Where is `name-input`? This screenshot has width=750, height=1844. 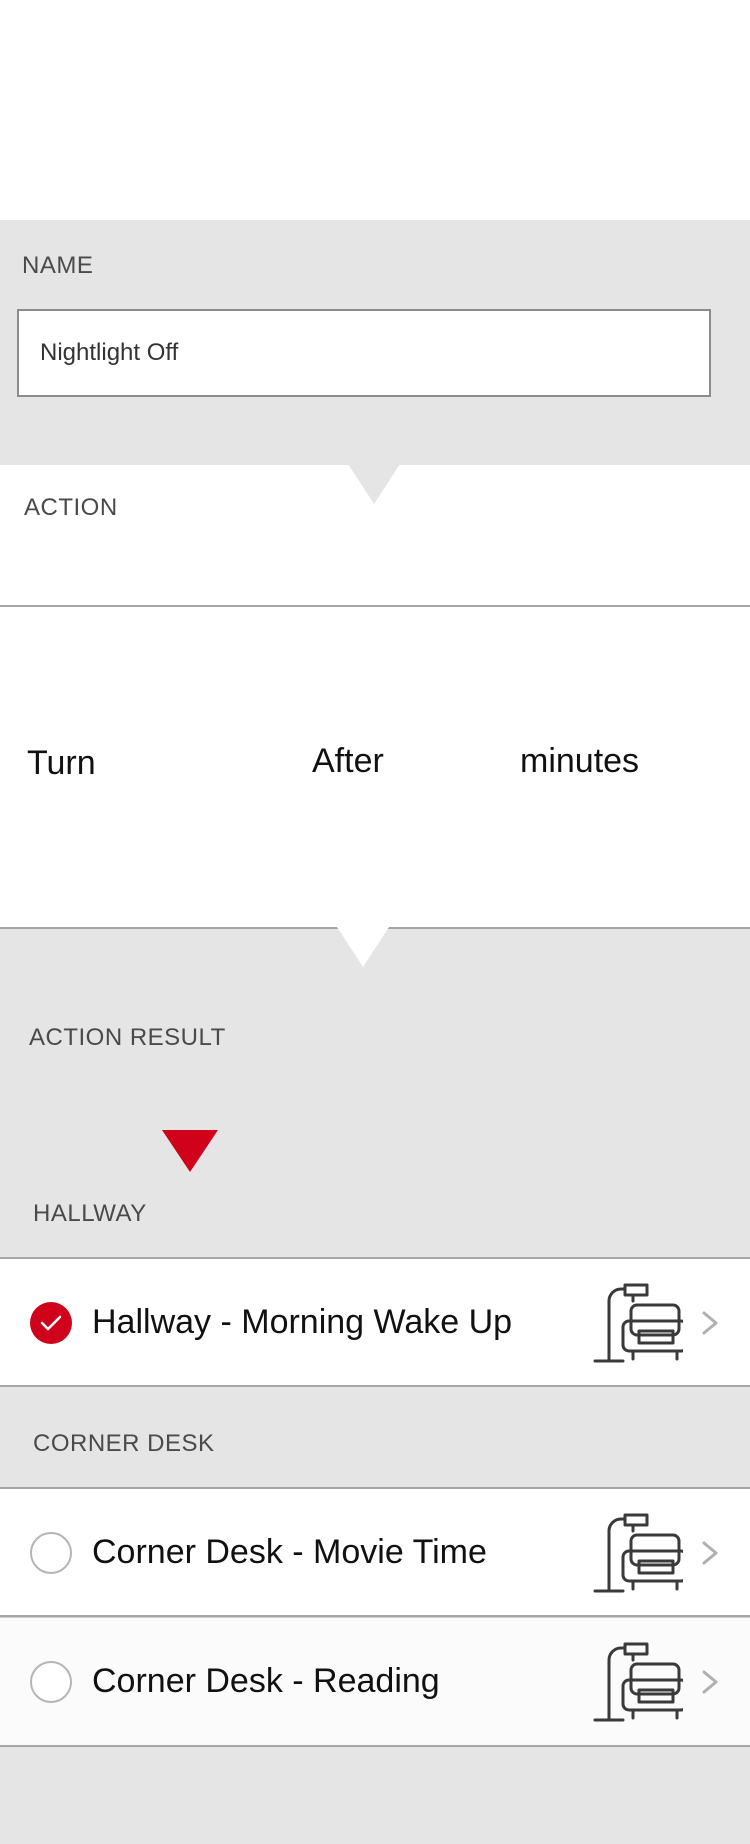 name-input is located at coordinates (364, 353).